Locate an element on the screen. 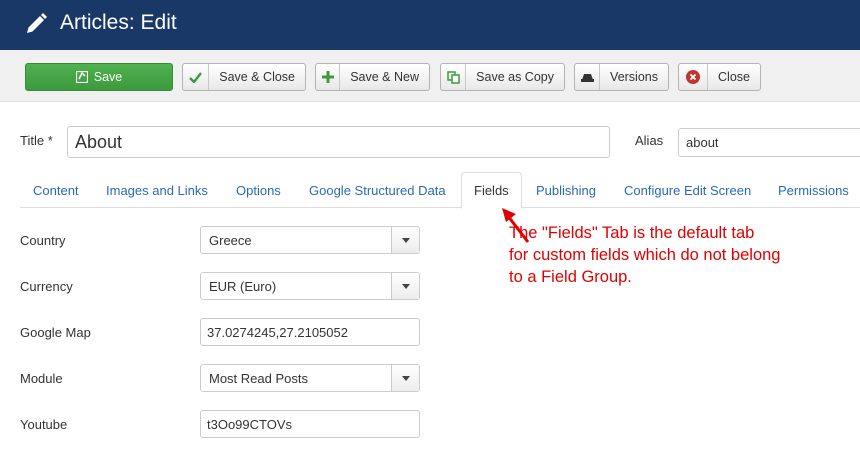 This screenshot has width=860, height=458. title-label: Title * is located at coordinates (36, 140).